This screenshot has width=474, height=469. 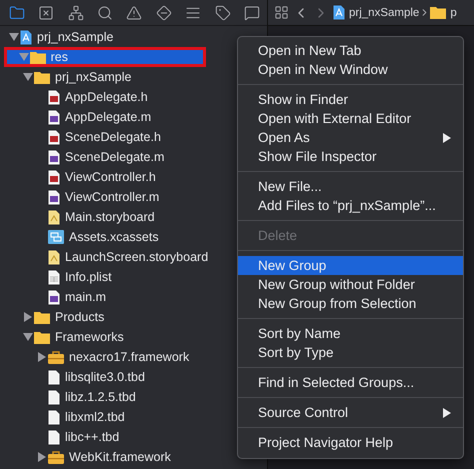 What do you see at coordinates (110, 217) in the screenshot?
I see `tree-item-label: Main.storyboard` at bounding box center [110, 217].